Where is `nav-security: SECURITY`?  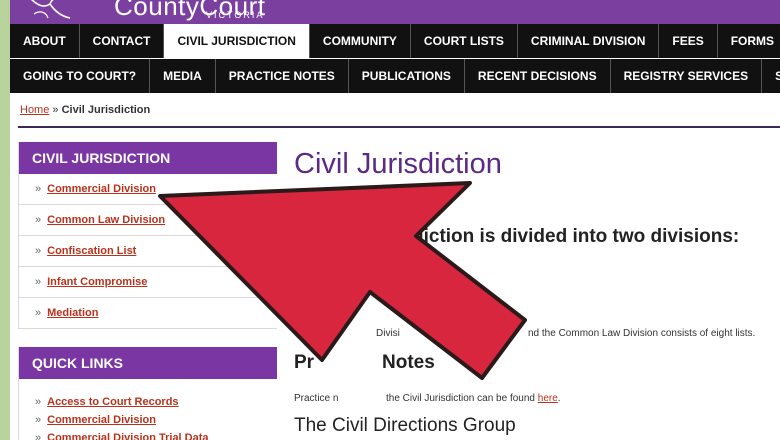 nav-security: SECURITY is located at coordinates (771, 76).